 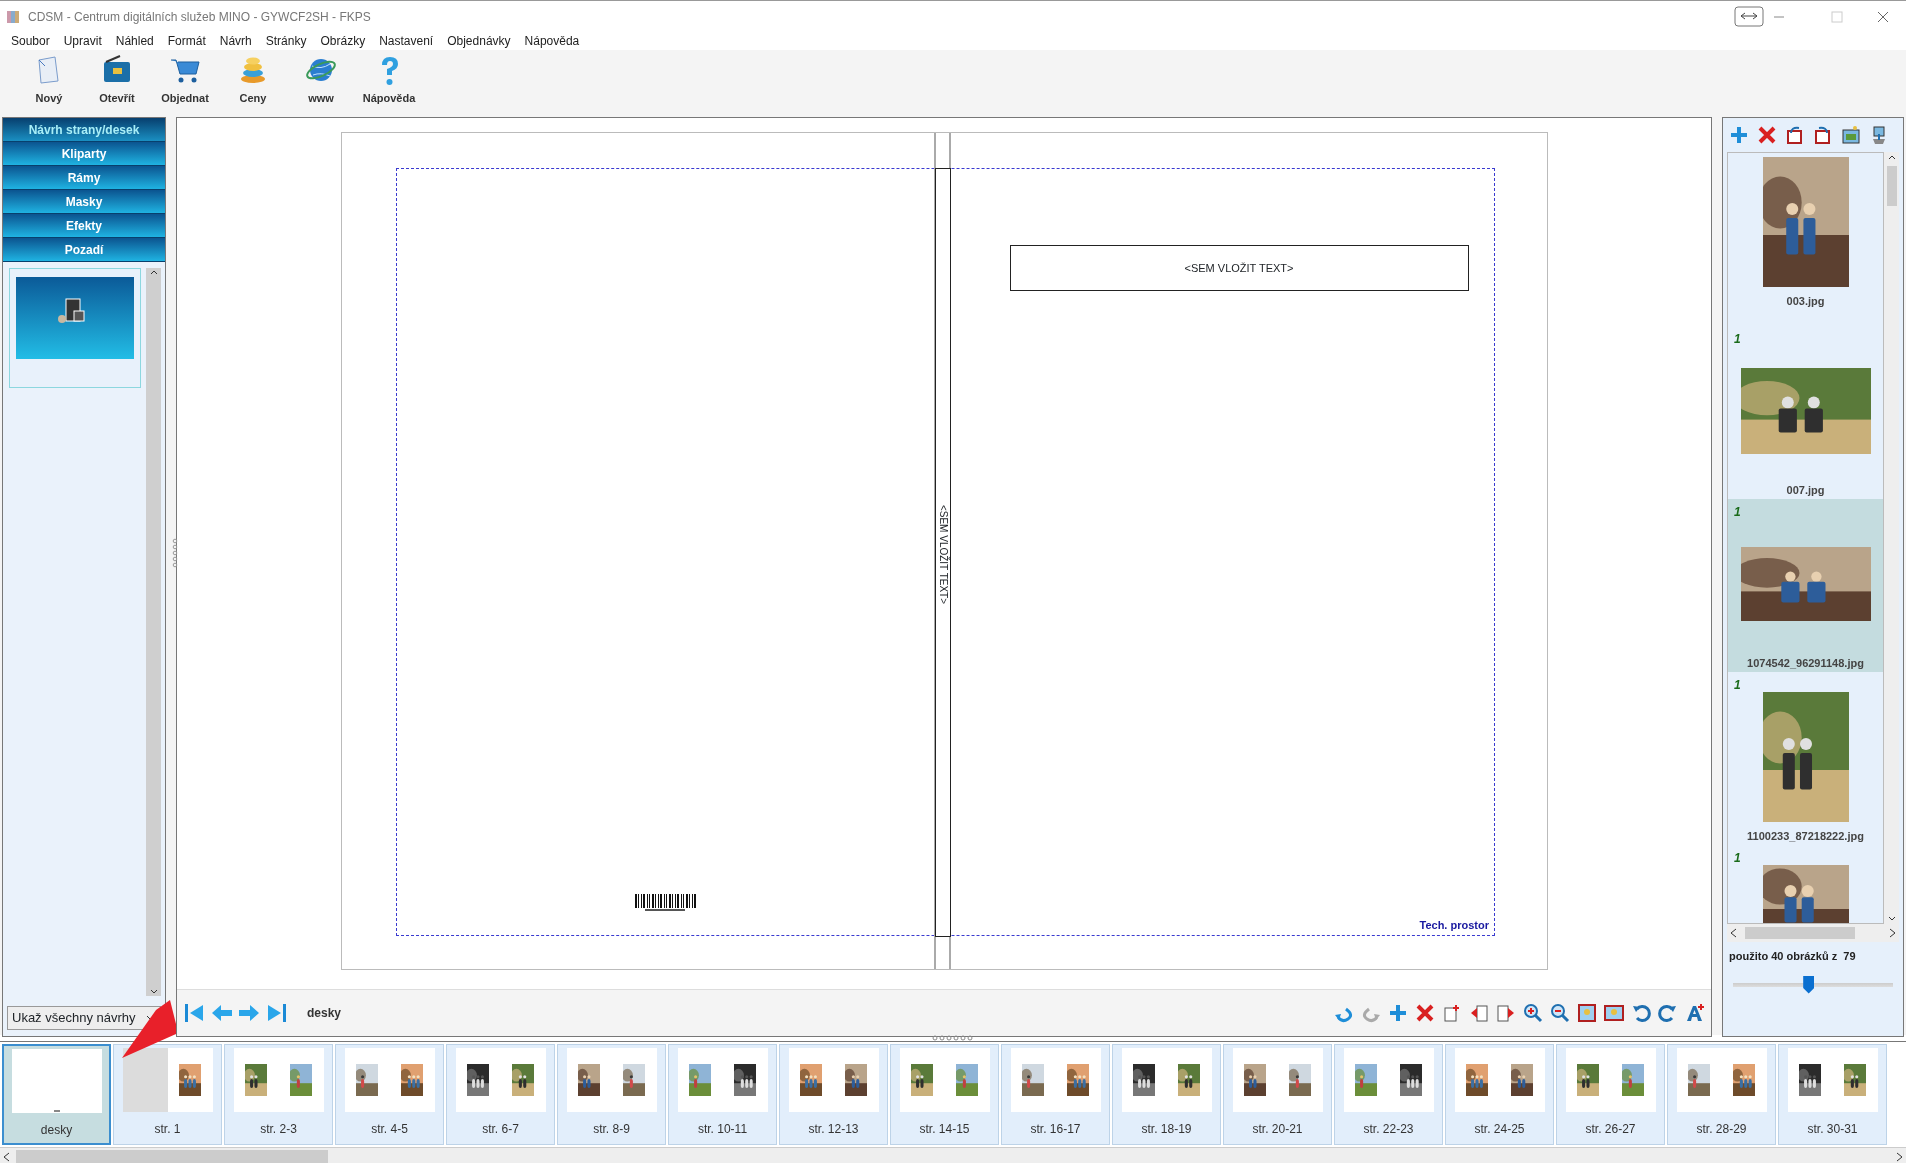 What do you see at coordinates (1695, 1013) in the screenshot?
I see `add-text-icon` at bounding box center [1695, 1013].